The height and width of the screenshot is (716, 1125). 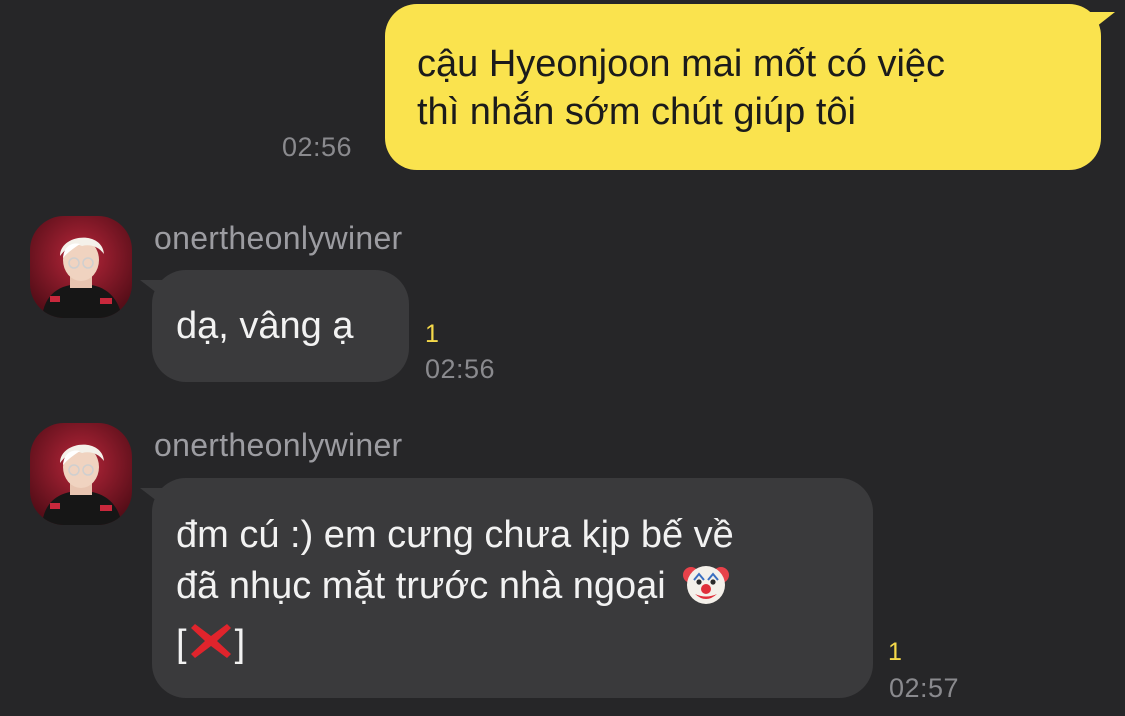 I want to click on message-text-line: thì nhắn sớm chút giúp tôi, so click(x=636, y=112).